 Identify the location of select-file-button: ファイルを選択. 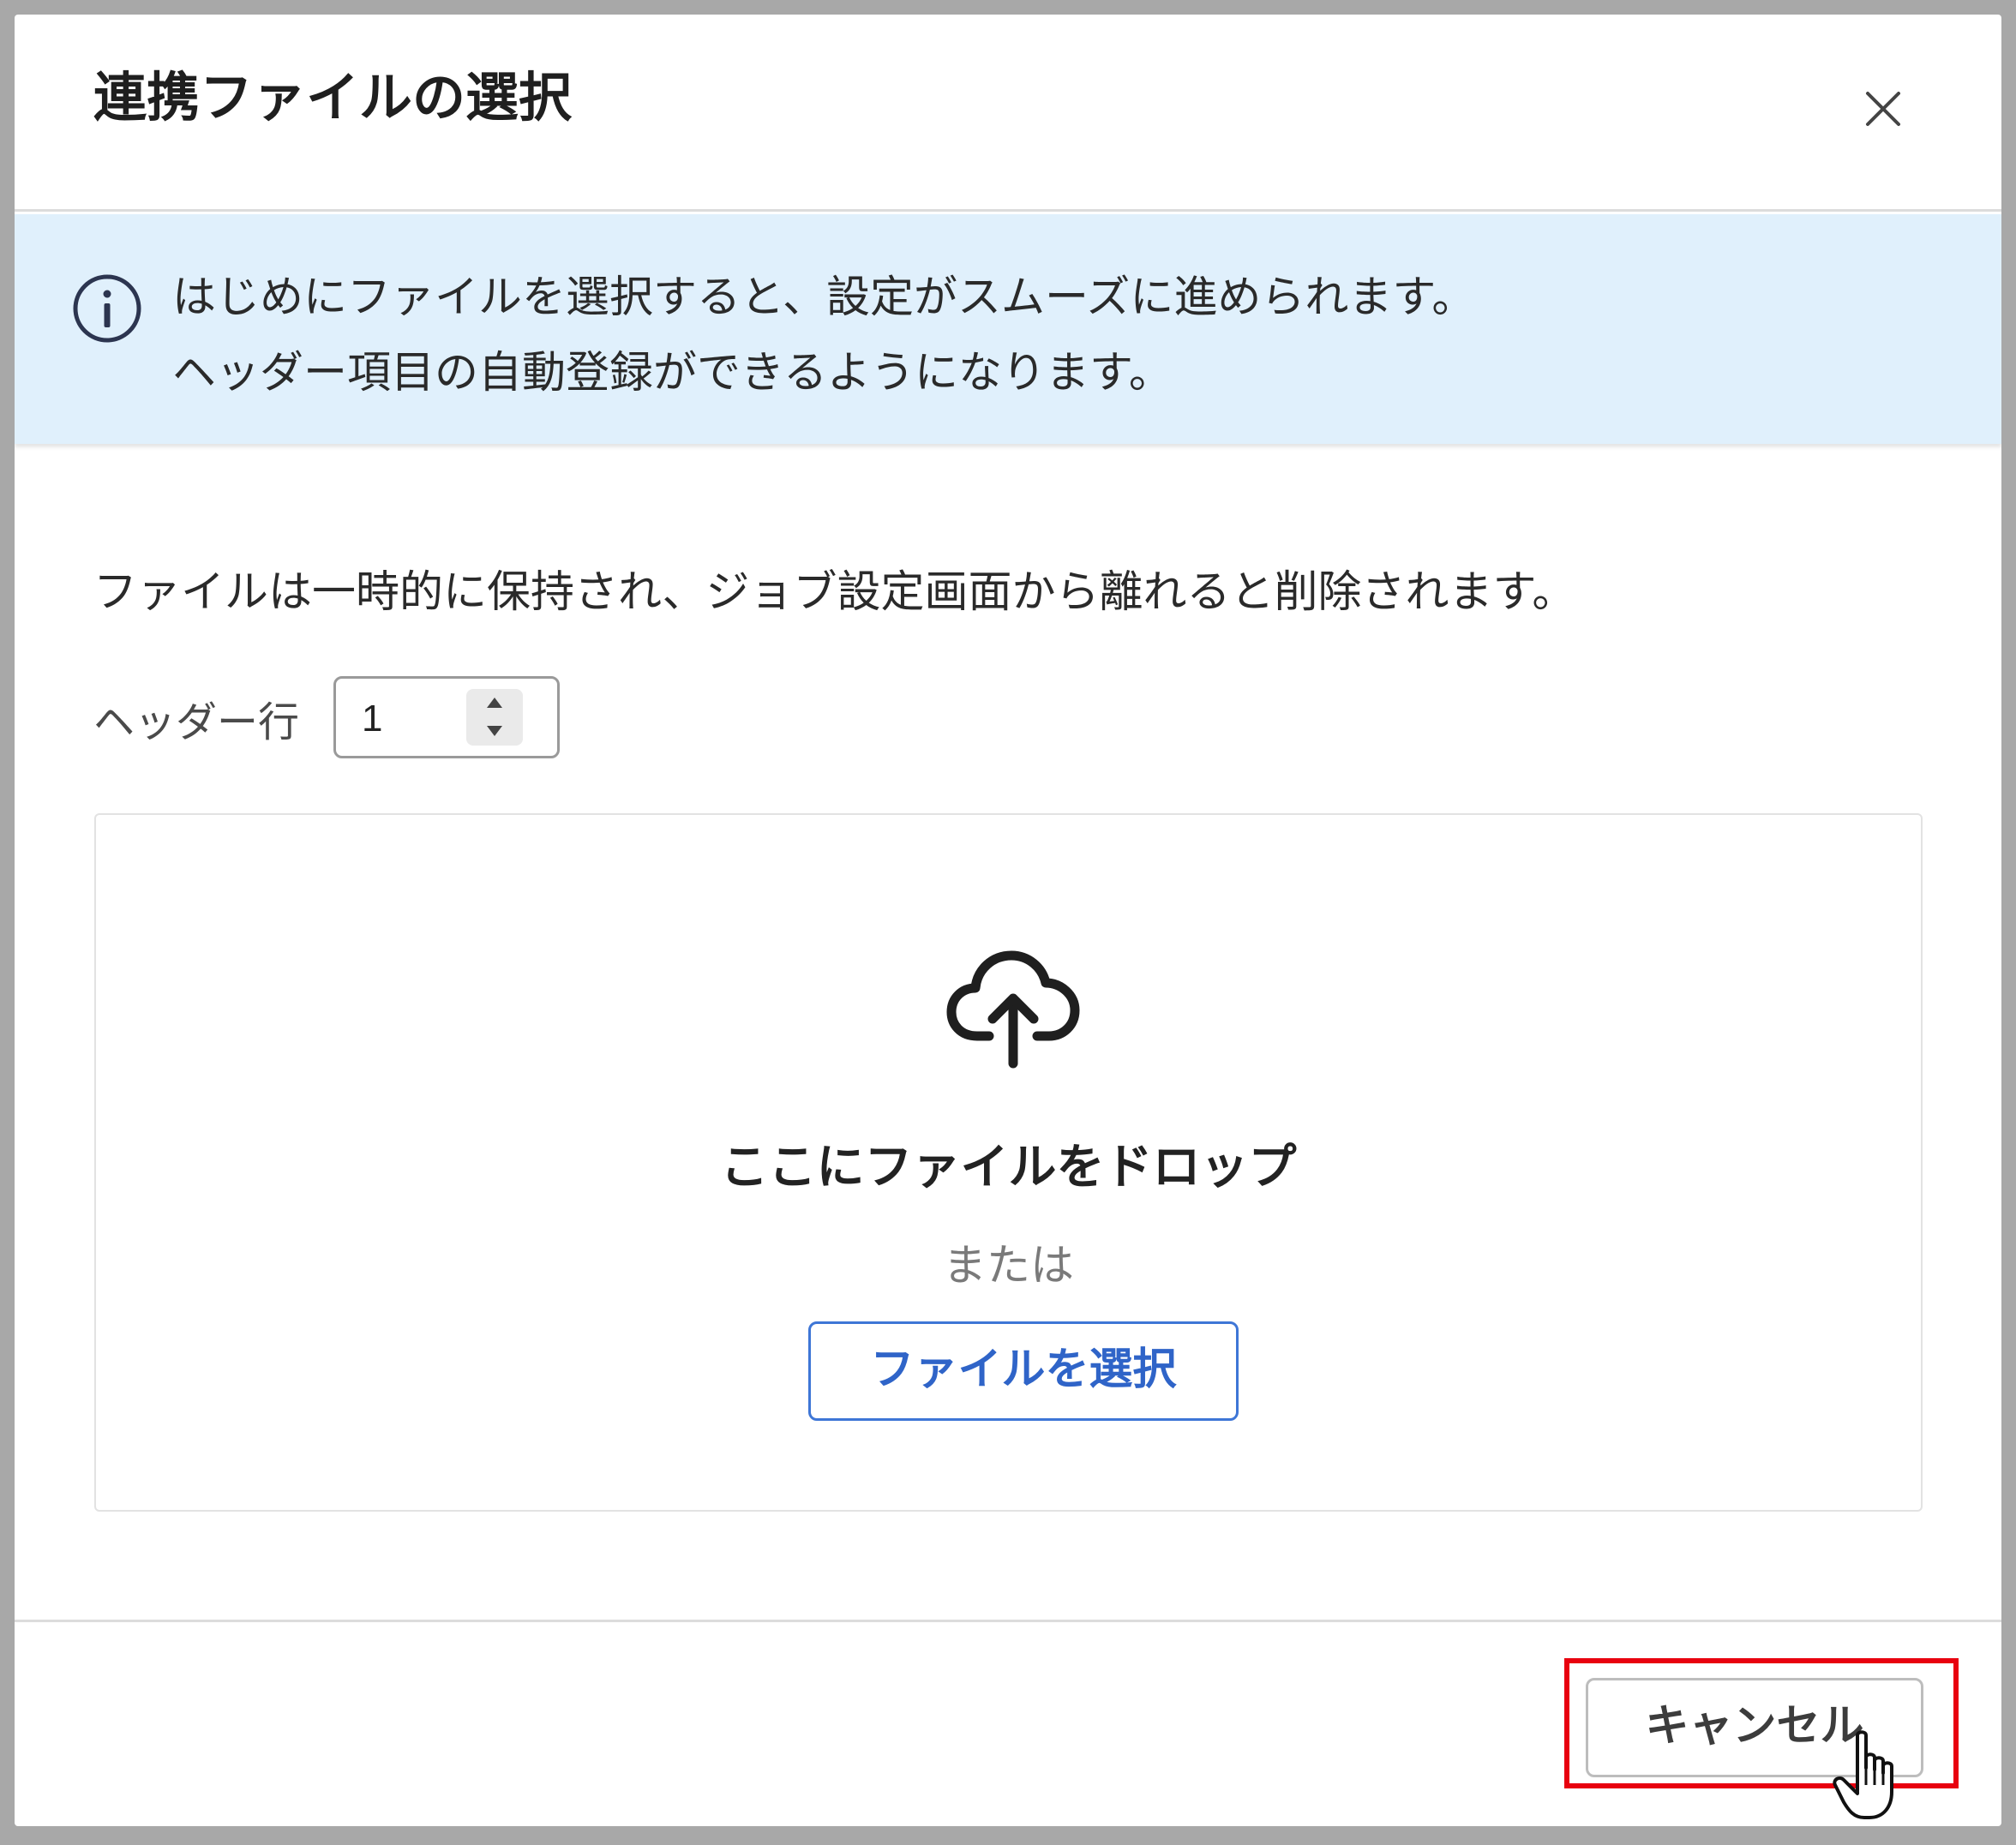
(1024, 1371).